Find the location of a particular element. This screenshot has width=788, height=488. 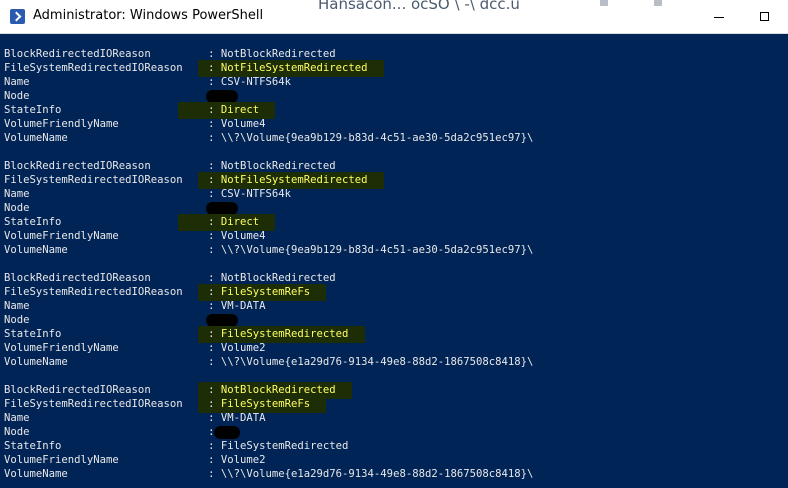

window-controls is located at coordinates (742, 17).